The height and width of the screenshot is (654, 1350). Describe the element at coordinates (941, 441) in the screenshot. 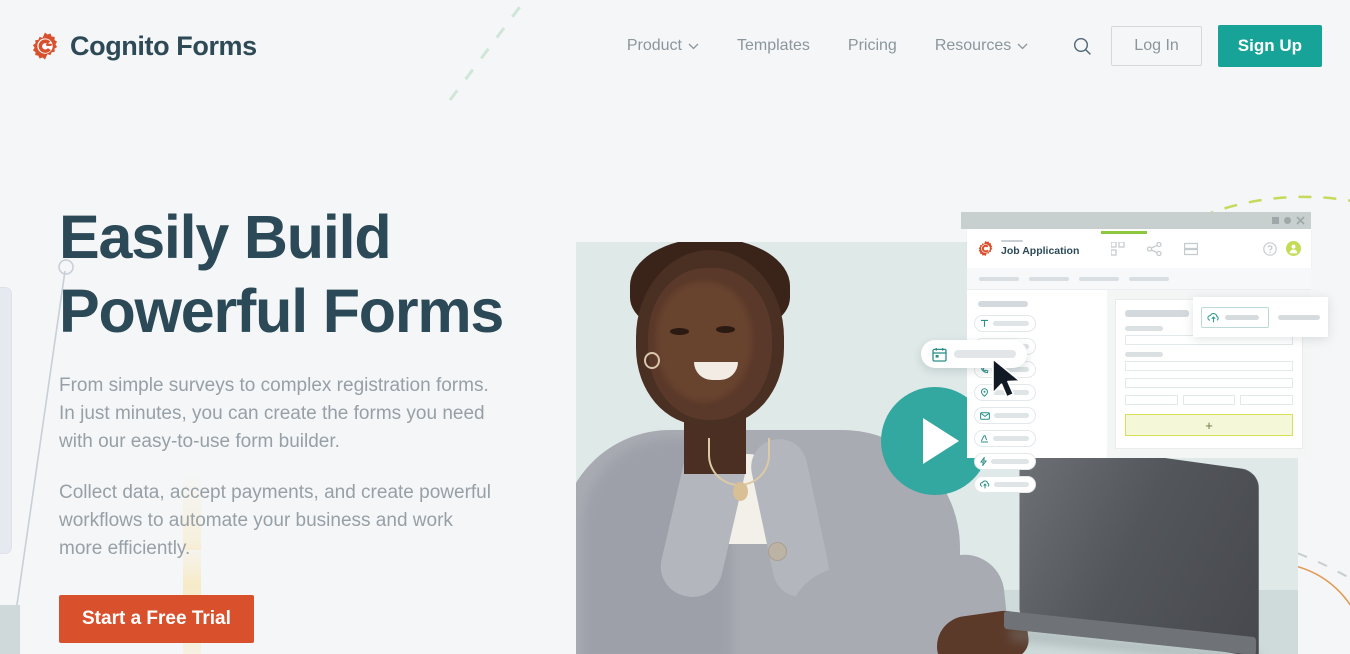

I see `play-icon` at that location.